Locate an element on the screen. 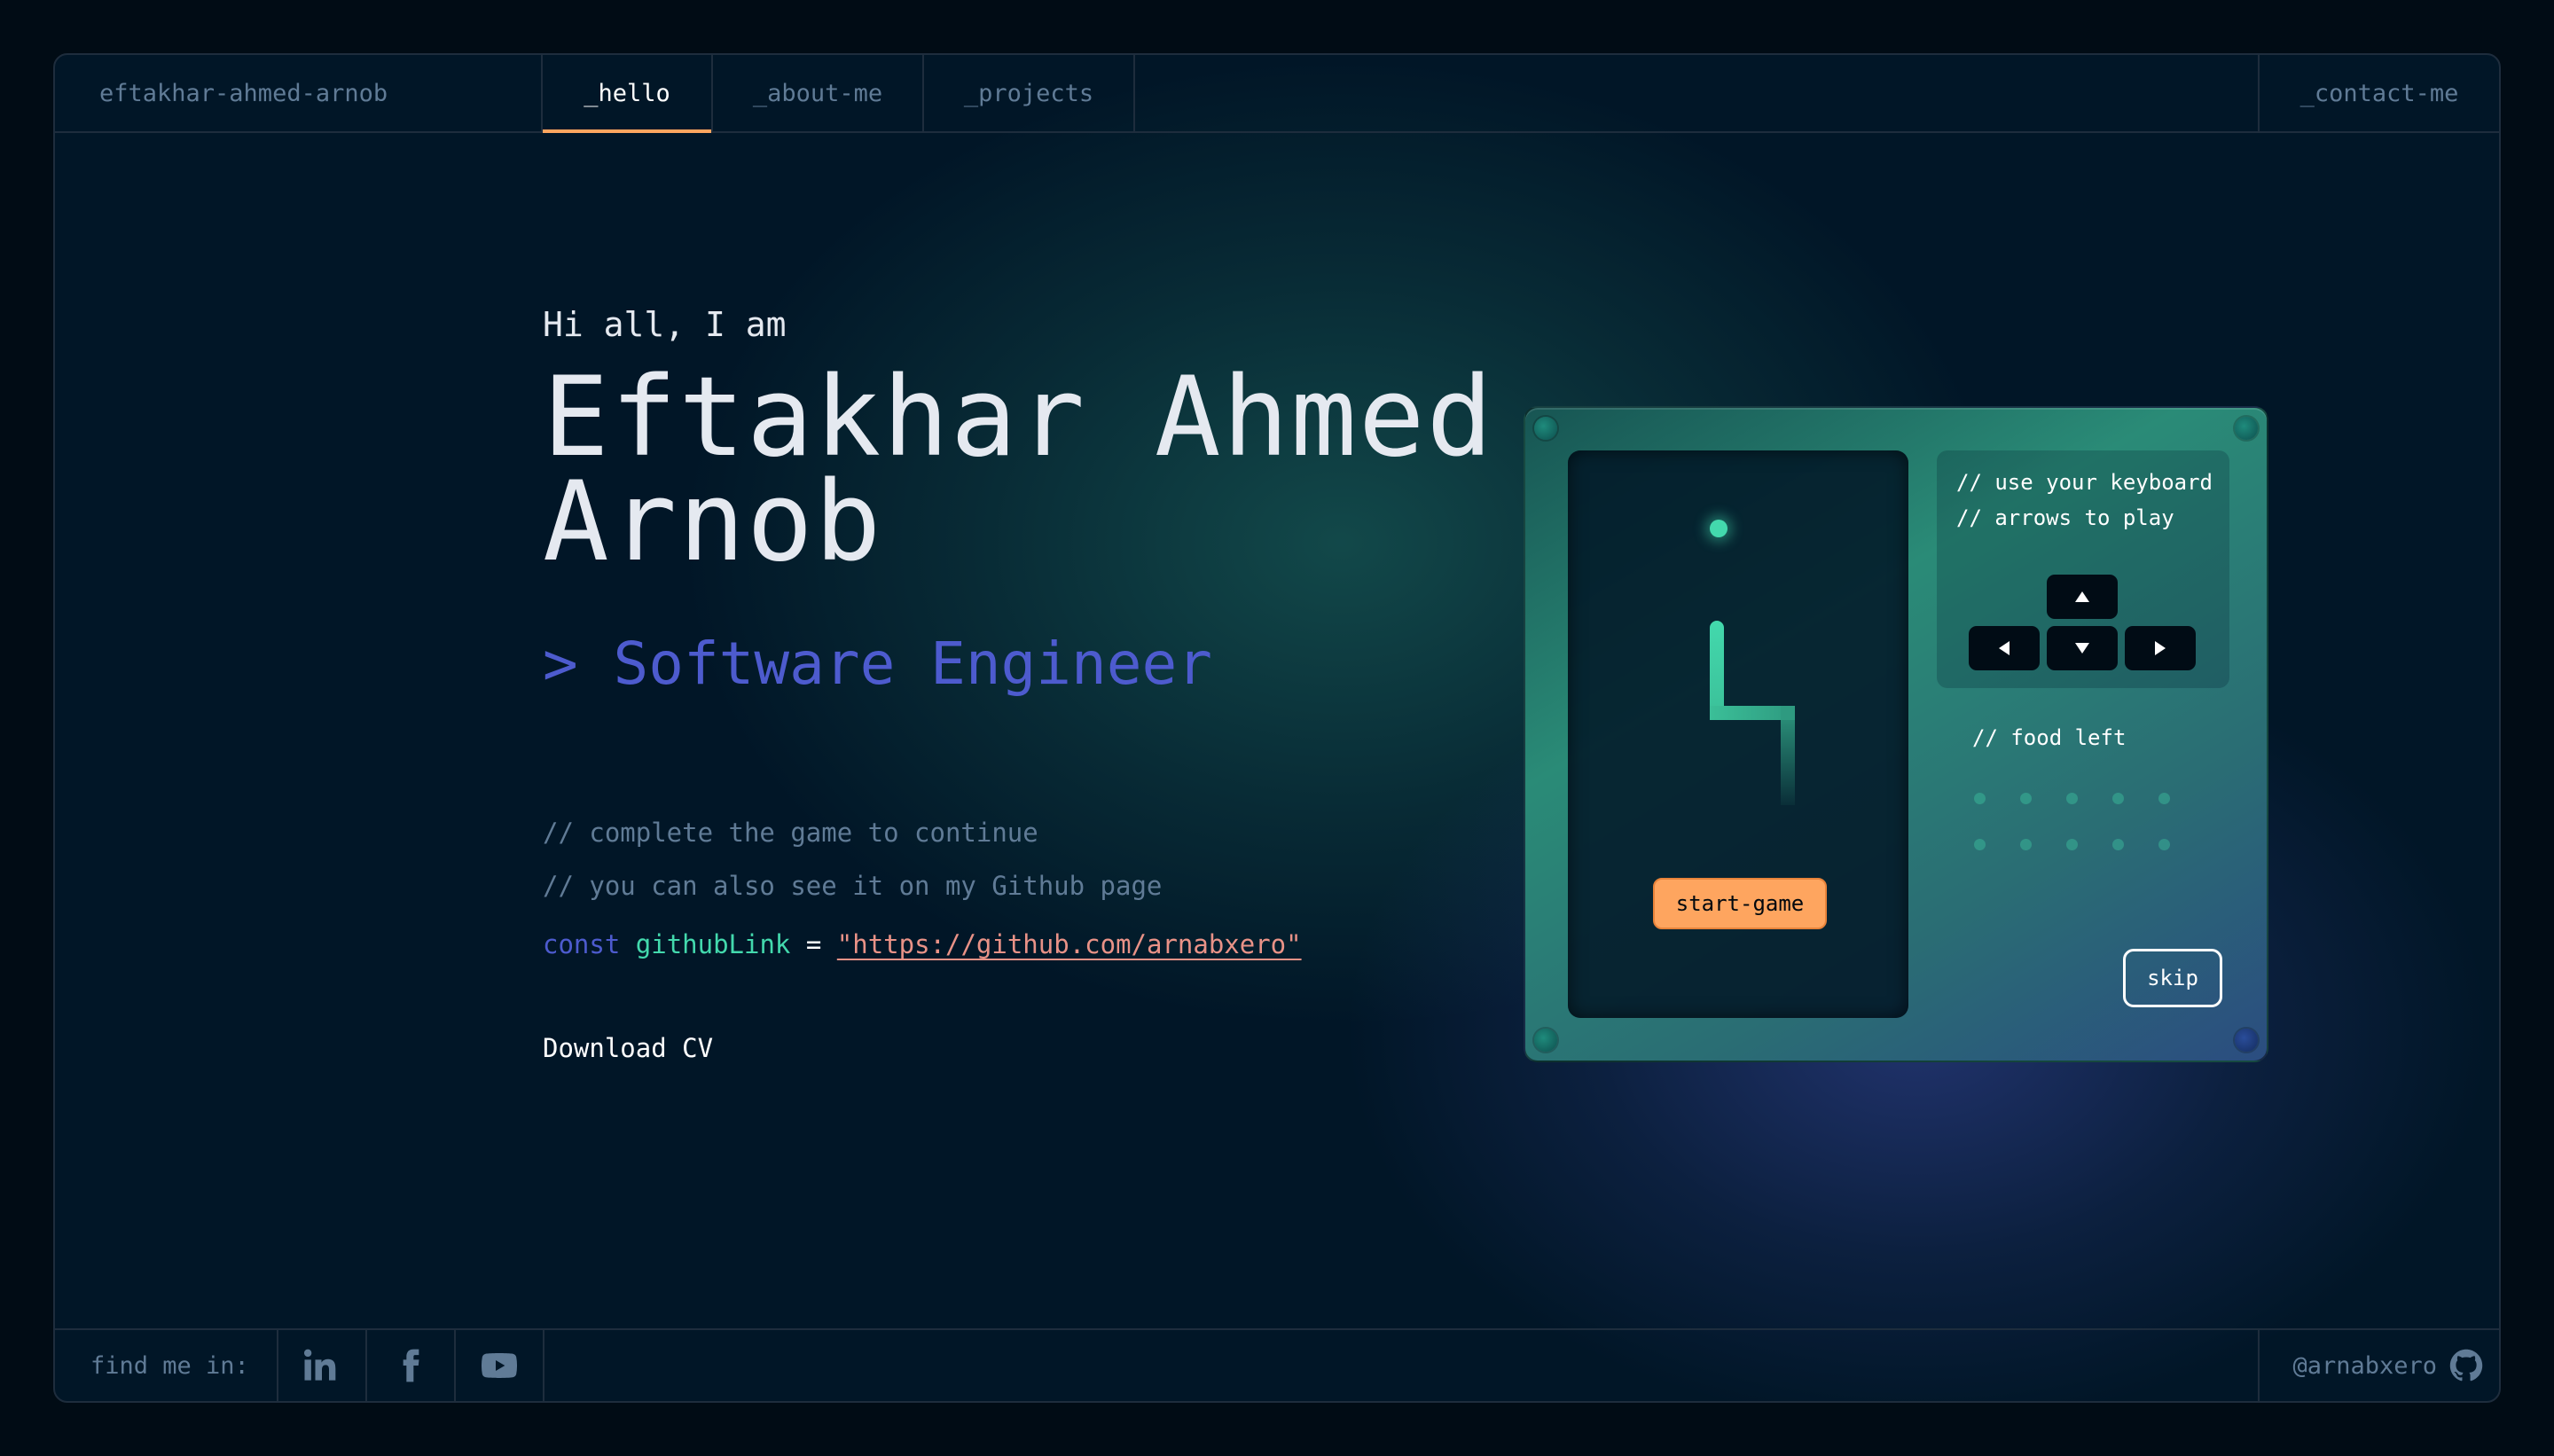  arrow-right-button is located at coordinates (2160, 648).